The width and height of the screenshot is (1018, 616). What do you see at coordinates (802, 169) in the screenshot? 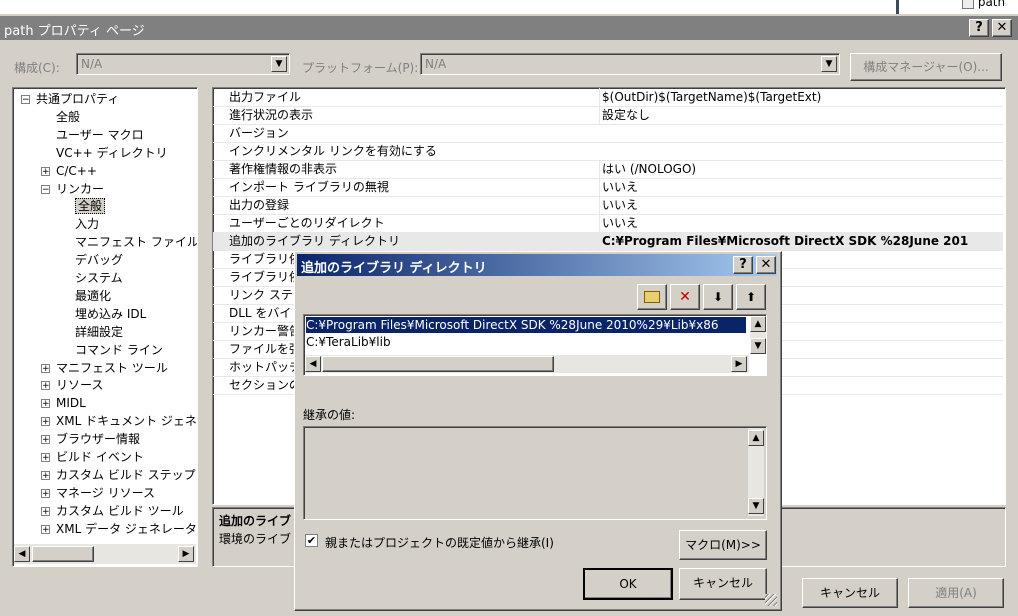
I see `property-value: はい (/NOLOGO)` at bounding box center [802, 169].